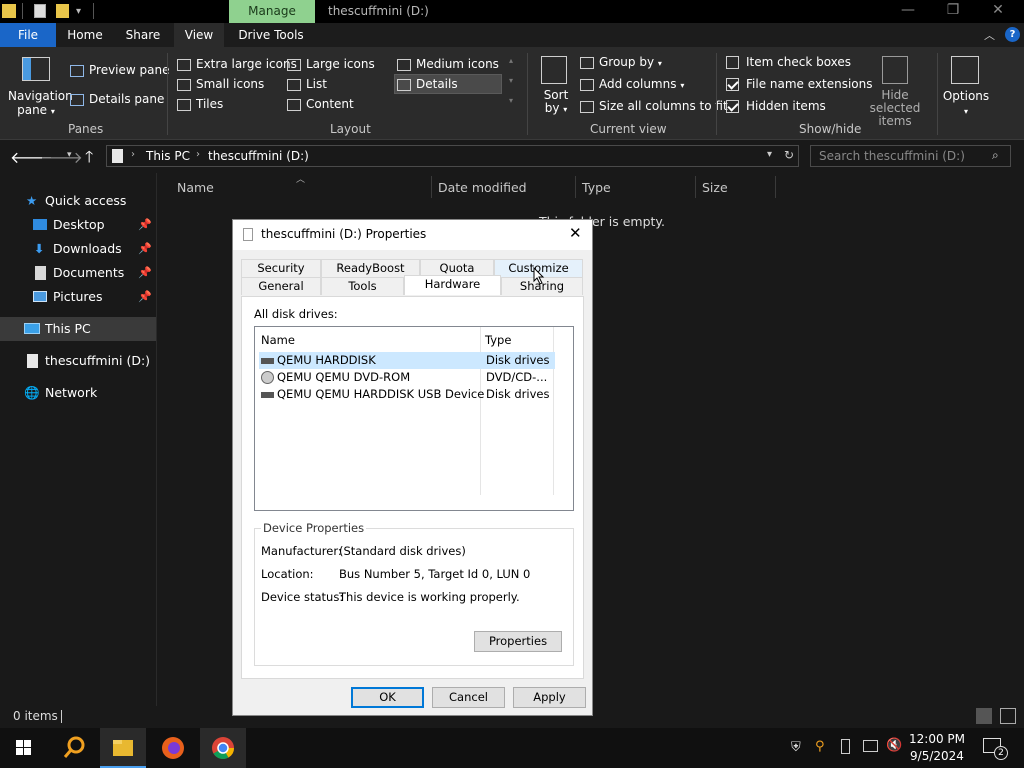  What do you see at coordinates (556, 102) in the screenshot?
I see `sort-by-button: Sort by ▾` at bounding box center [556, 102].